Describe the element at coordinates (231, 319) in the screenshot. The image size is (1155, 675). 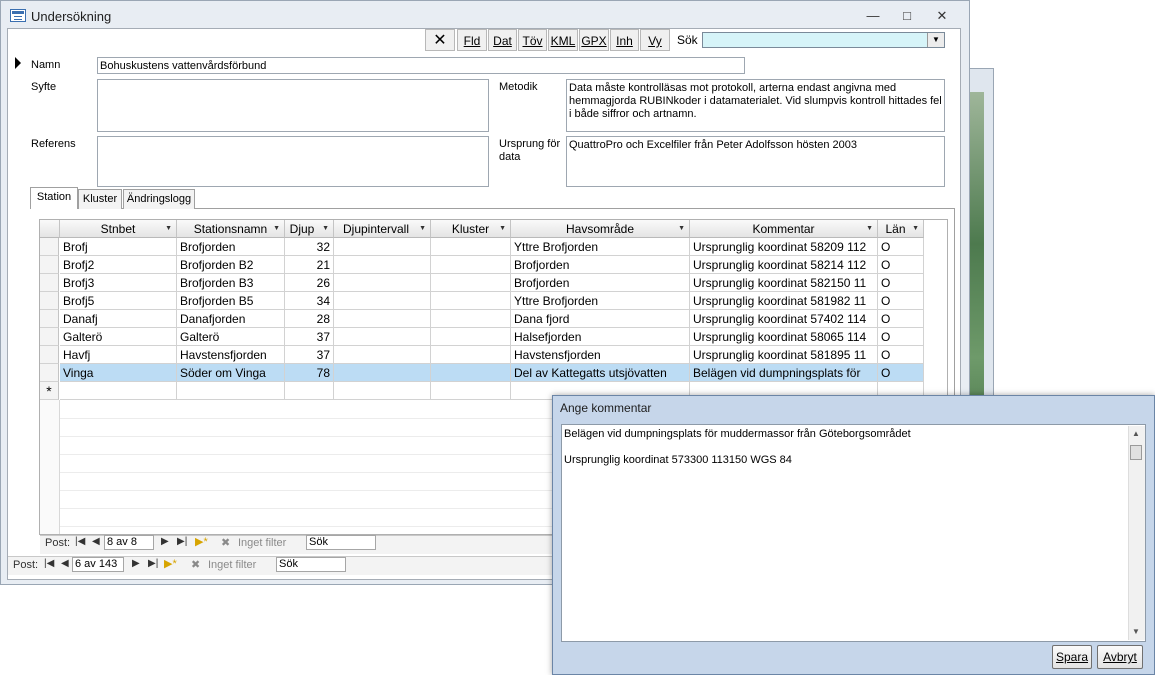
I see `cell-stationsnamn: Danafjorden` at that location.